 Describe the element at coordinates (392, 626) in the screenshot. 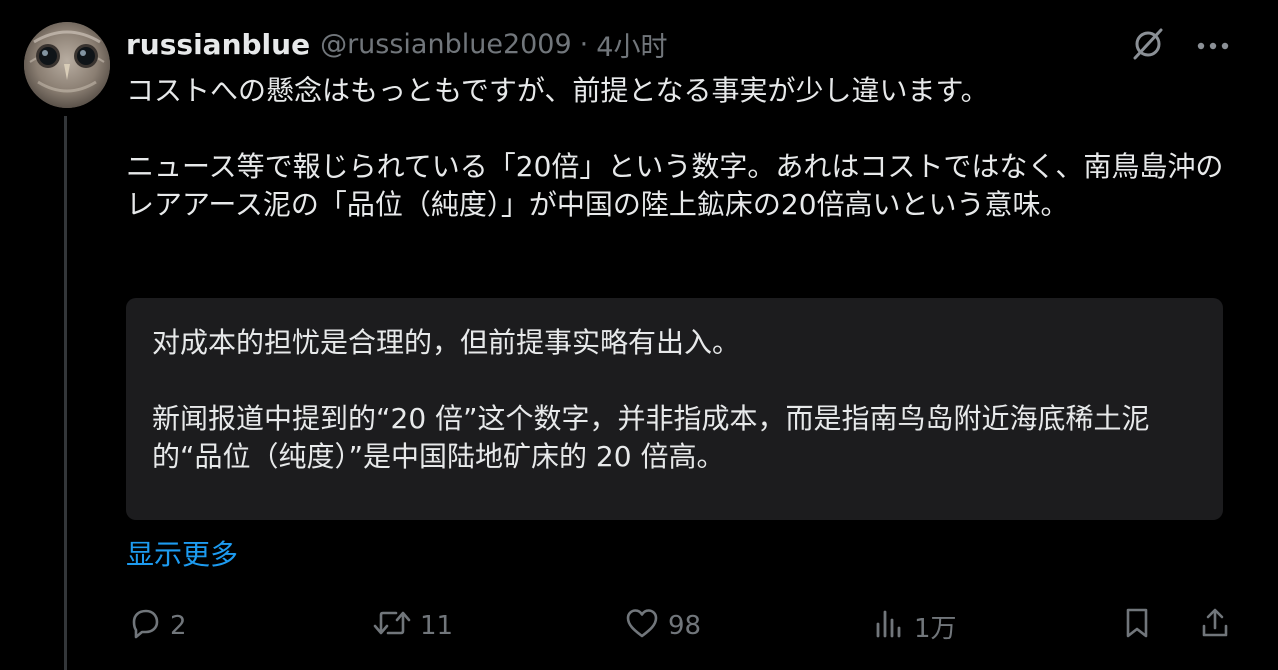

I see `repost-icon` at that location.